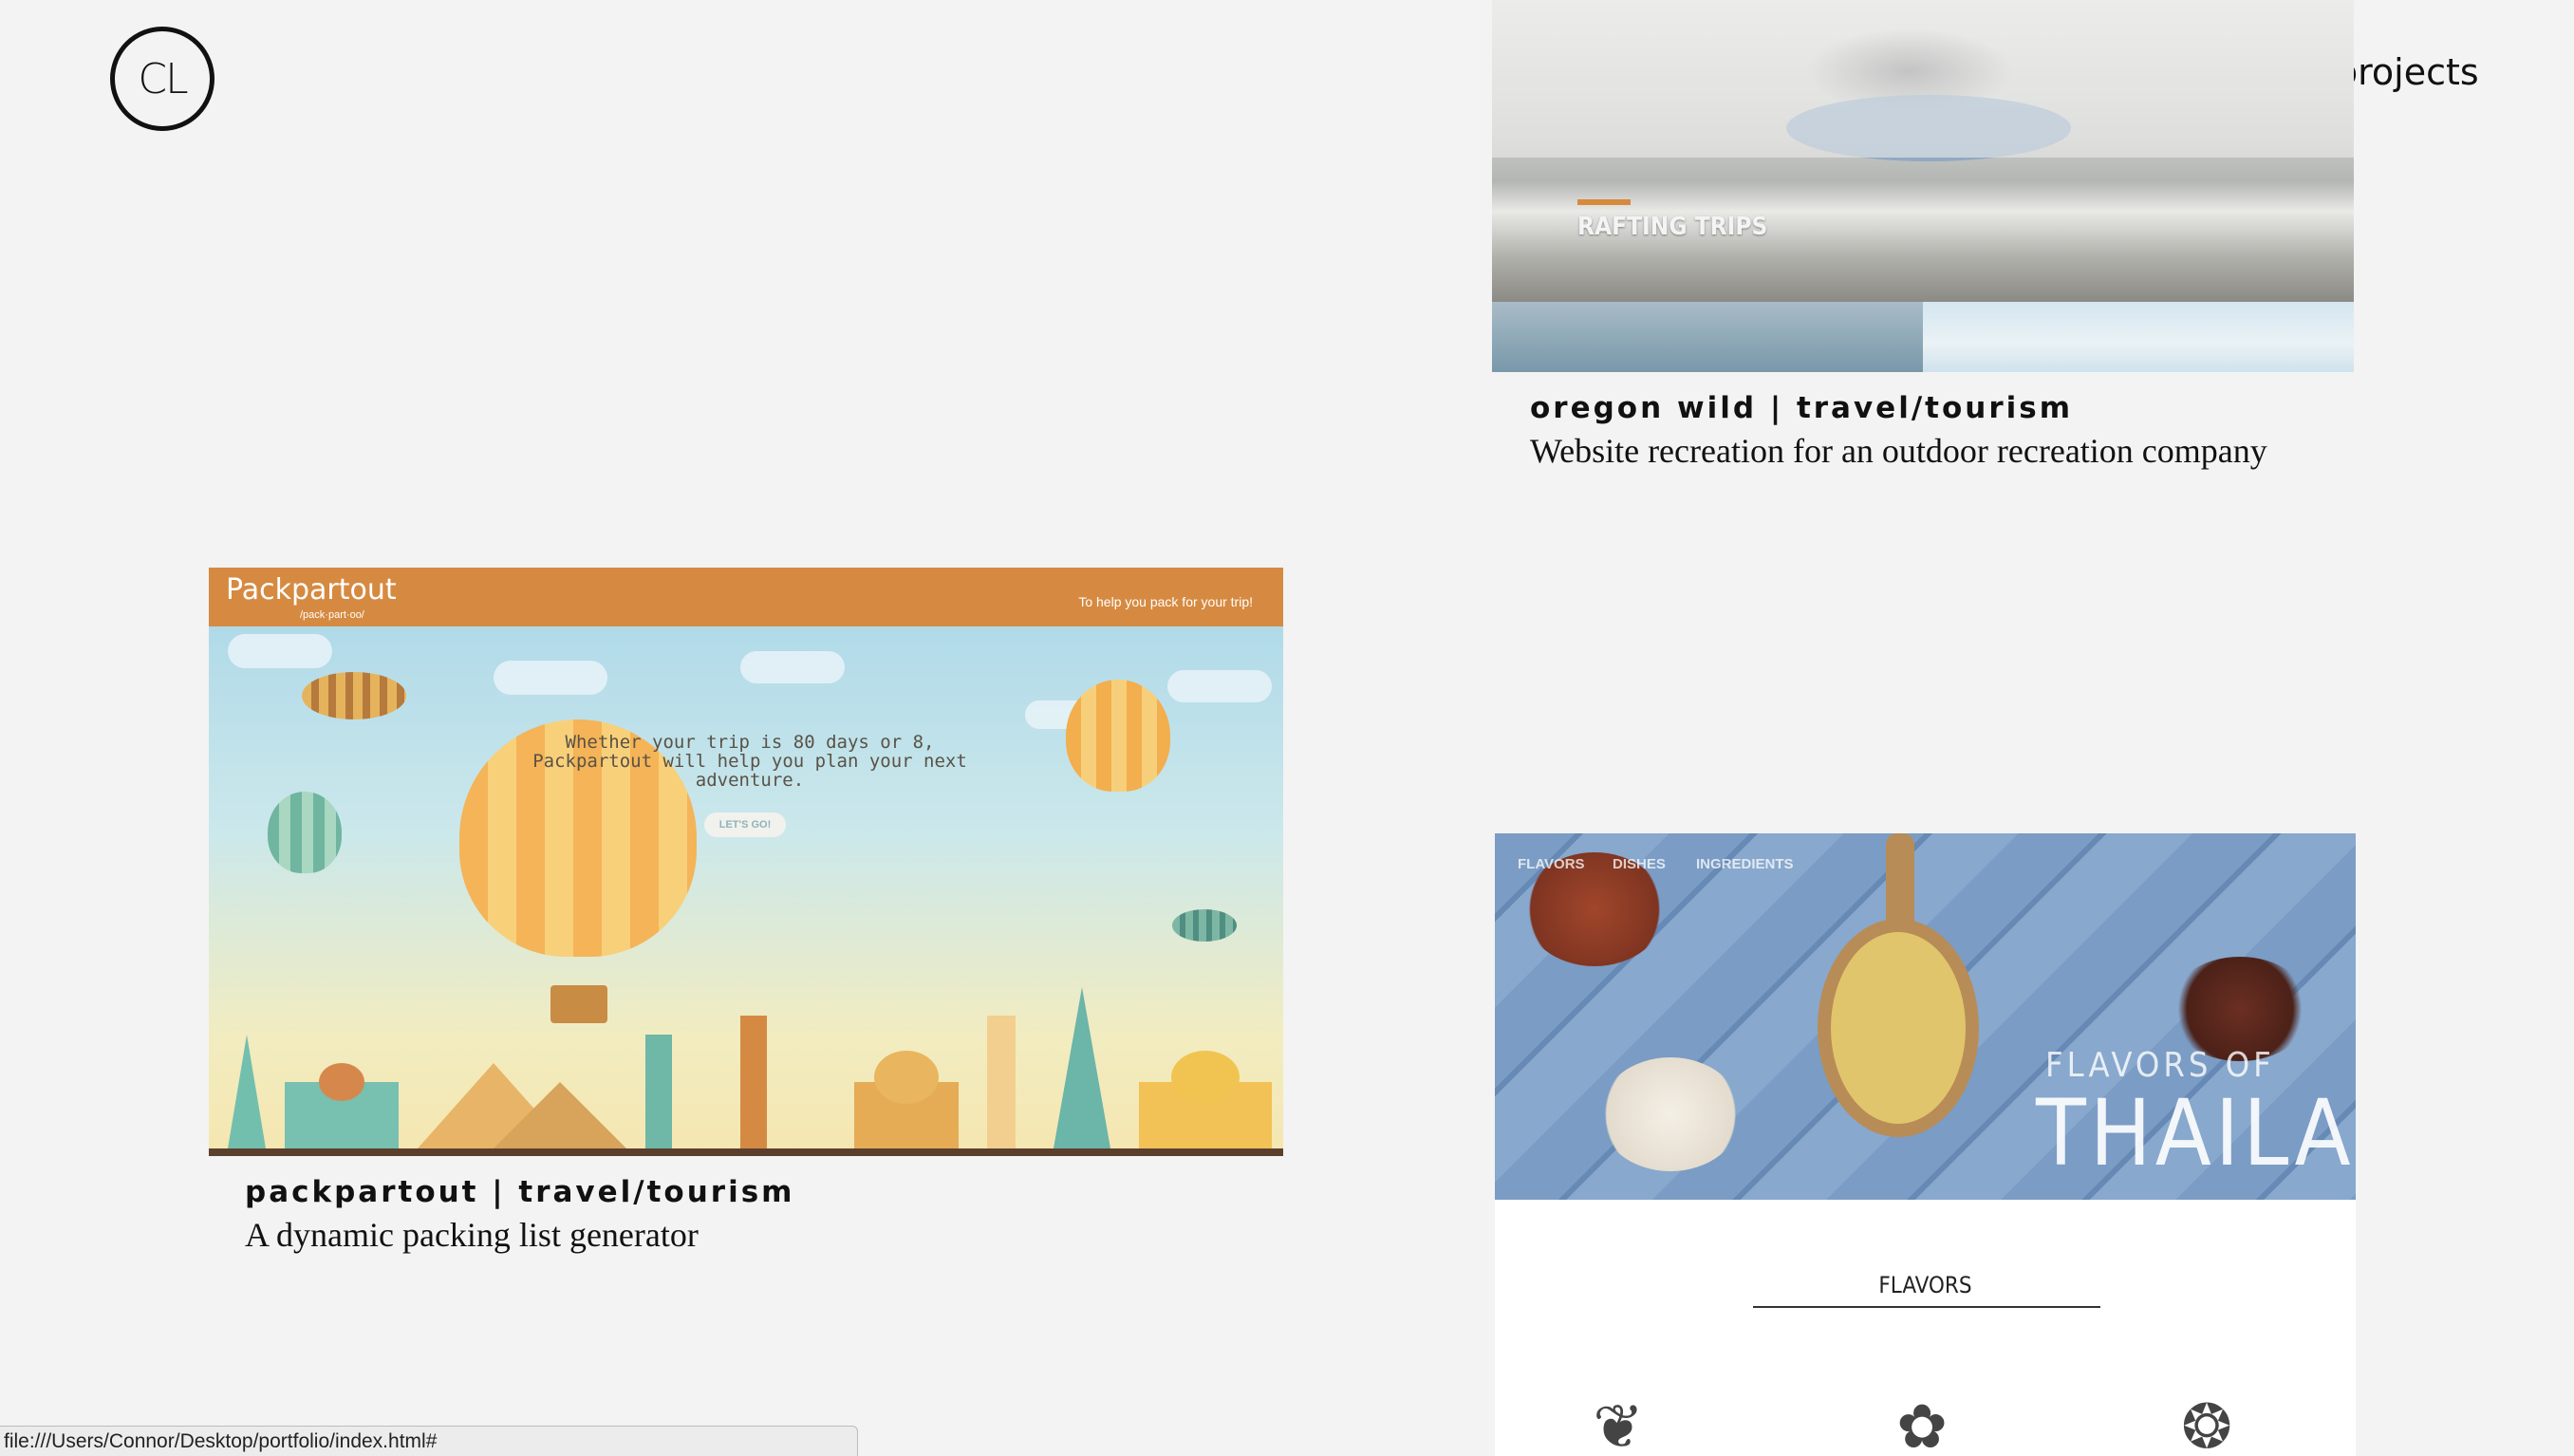 The image size is (2574, 1456). What do you see at coordinates (1165, 602) in the screenshot?
I see `packpartout-tagline: To help you pack for your trip!` at bounding box center [1165, 602].